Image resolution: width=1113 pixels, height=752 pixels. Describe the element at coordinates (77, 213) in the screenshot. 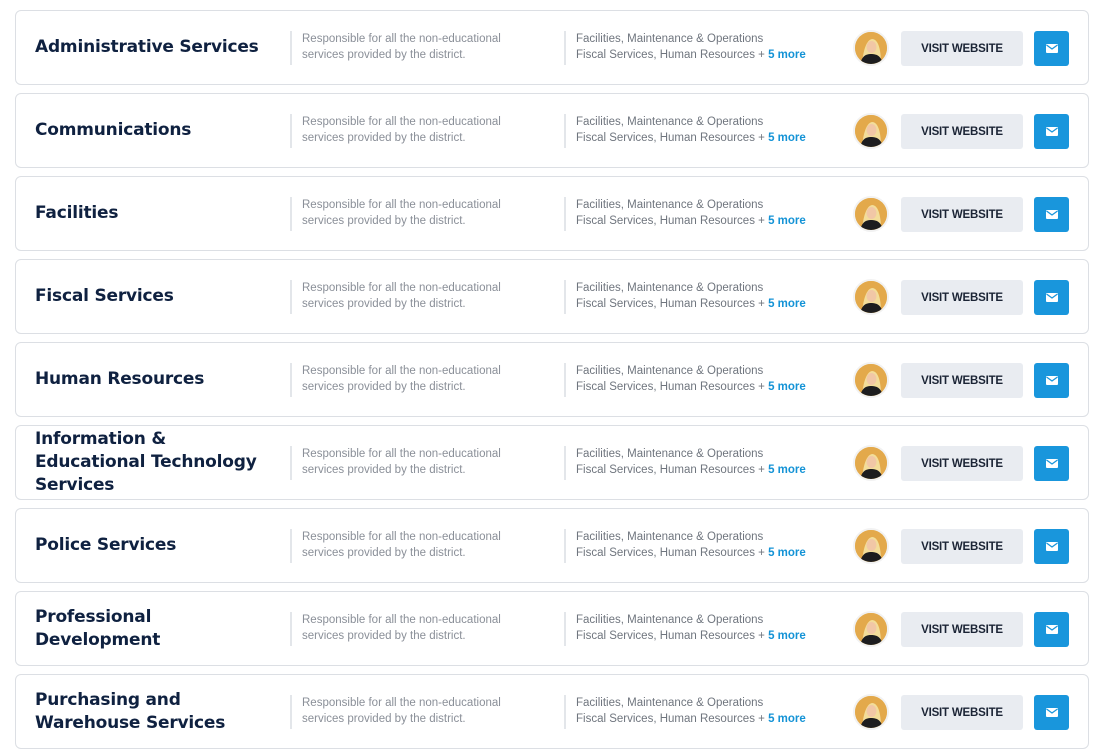

I see `department-name: Facilities` at that location.